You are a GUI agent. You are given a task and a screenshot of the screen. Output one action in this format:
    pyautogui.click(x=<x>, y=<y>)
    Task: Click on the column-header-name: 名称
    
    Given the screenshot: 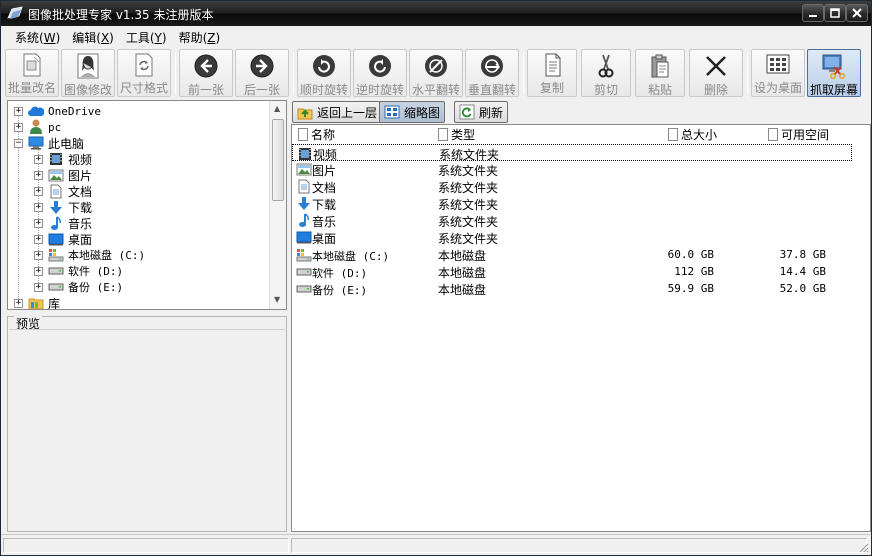 What is the action you would take?
    pyautogui.click(x=316, y=134)
    